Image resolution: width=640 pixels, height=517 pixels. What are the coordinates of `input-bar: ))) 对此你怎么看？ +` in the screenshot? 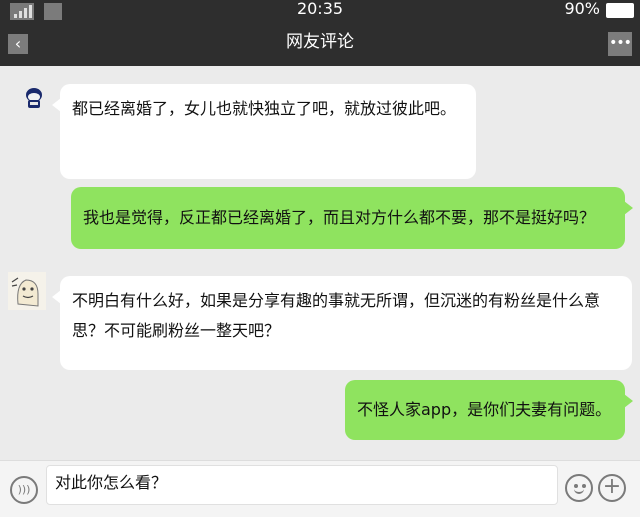 It's located at (320, 488).